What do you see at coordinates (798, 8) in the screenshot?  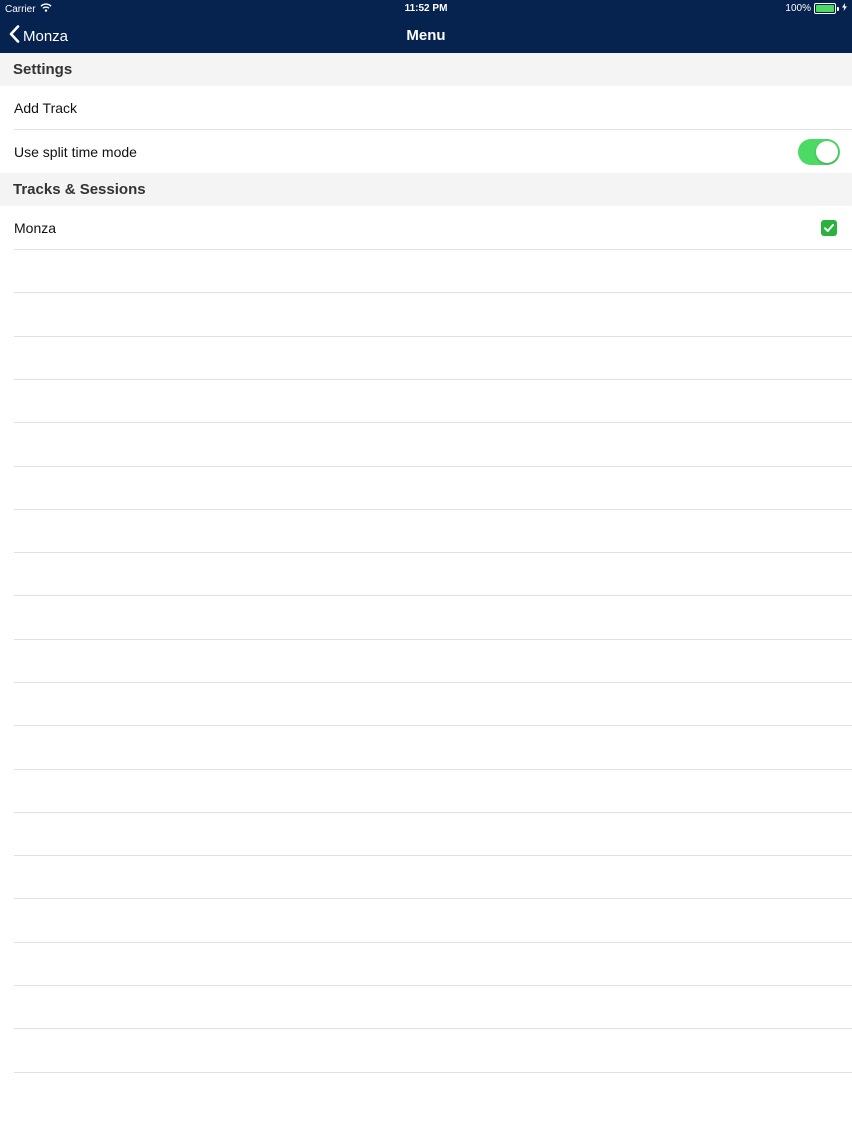 I see `battery-percent: 100%` at bounding box center [798, 8].